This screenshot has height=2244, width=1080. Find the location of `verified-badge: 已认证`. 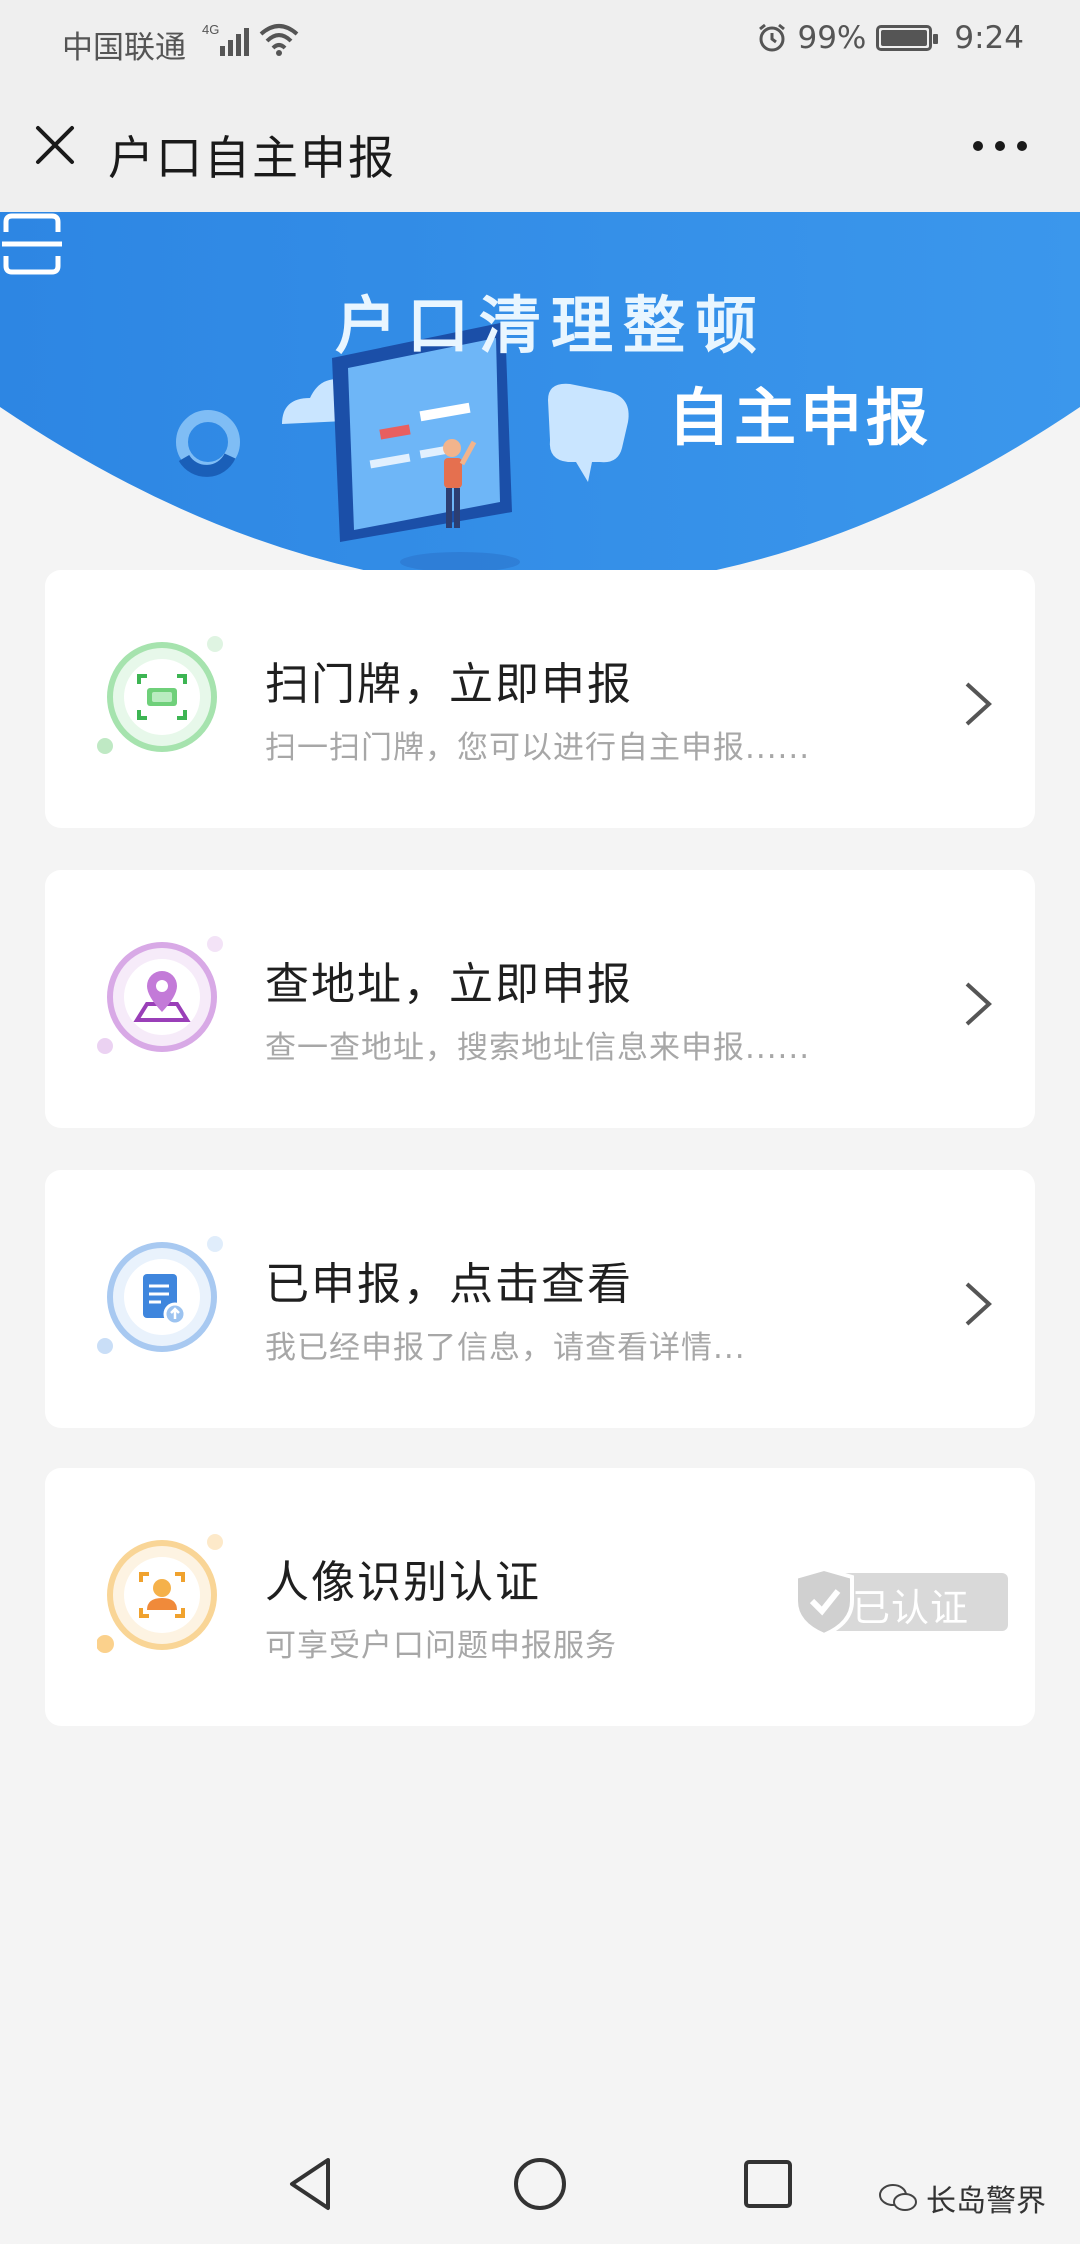

verified-badge: 已认证 is located at coordinates (900, 1601).